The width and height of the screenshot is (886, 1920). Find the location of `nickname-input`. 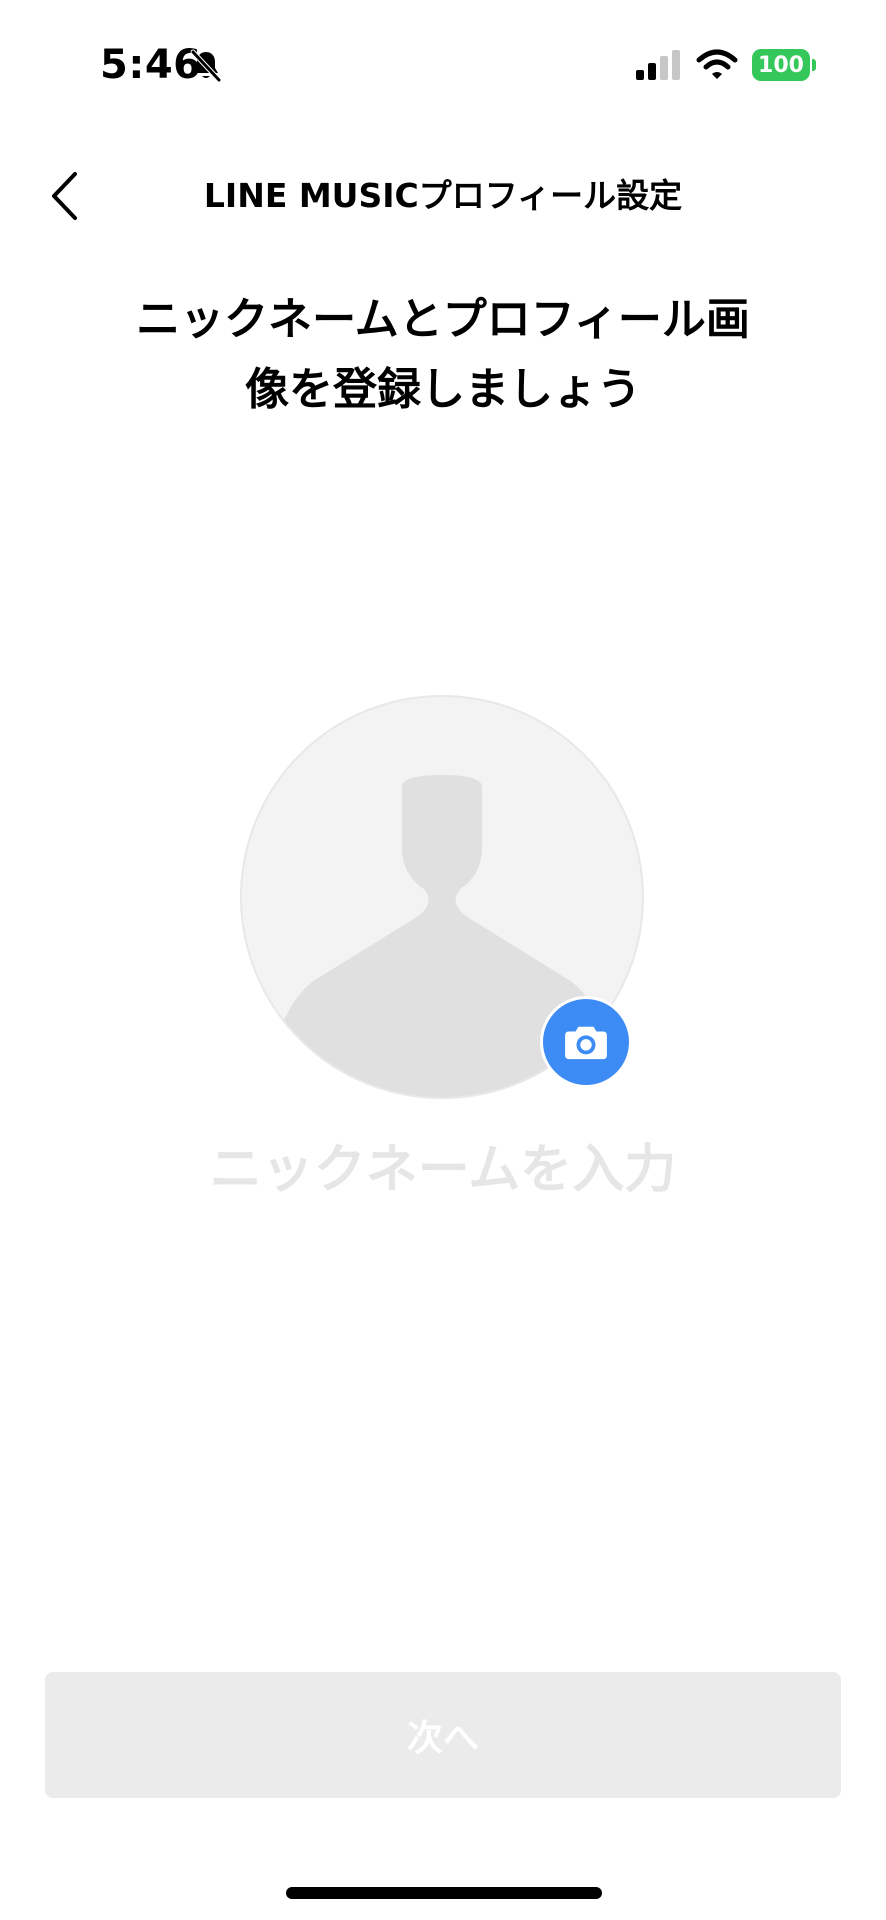

nickname-input is located at coordinates (443, 1170).